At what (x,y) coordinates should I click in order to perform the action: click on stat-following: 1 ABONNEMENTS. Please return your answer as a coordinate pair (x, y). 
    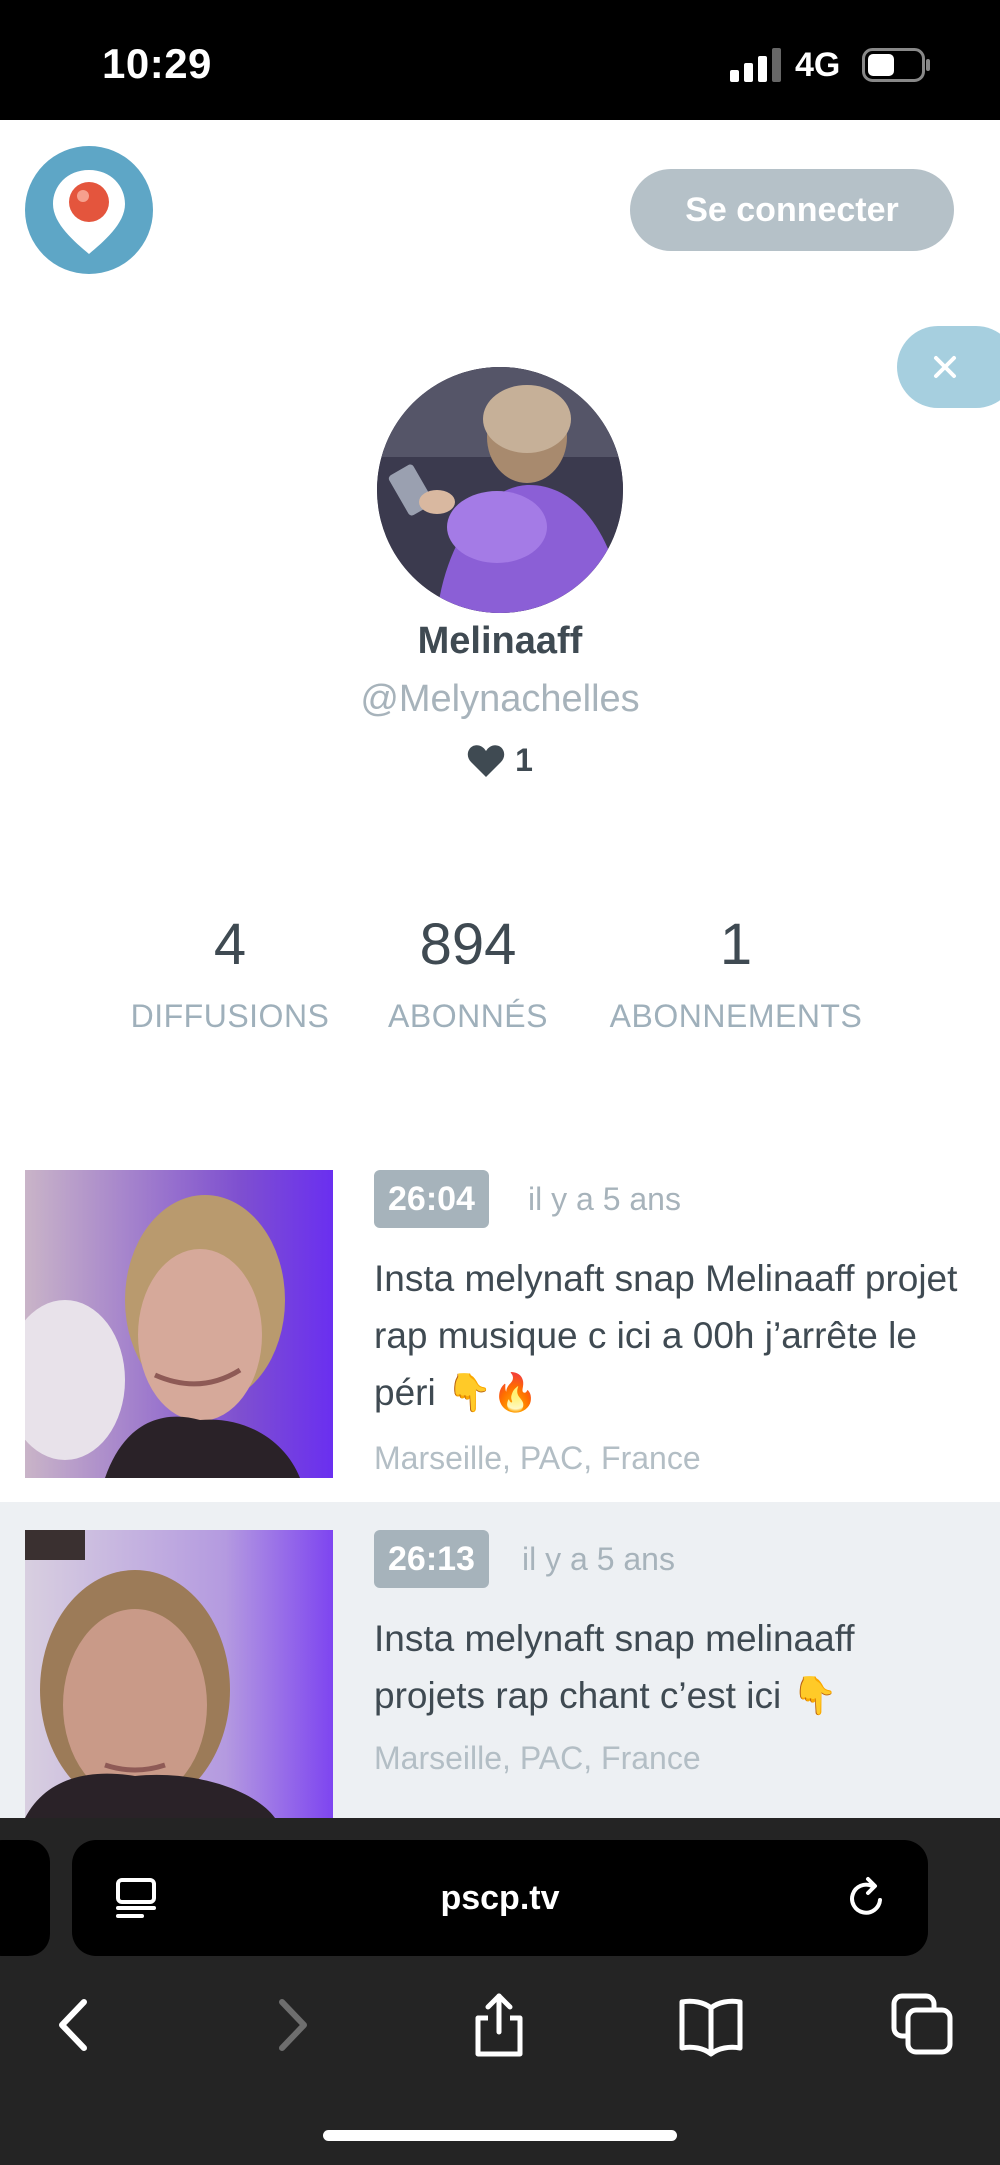
    Looking at the image, I should click on (736, 972).